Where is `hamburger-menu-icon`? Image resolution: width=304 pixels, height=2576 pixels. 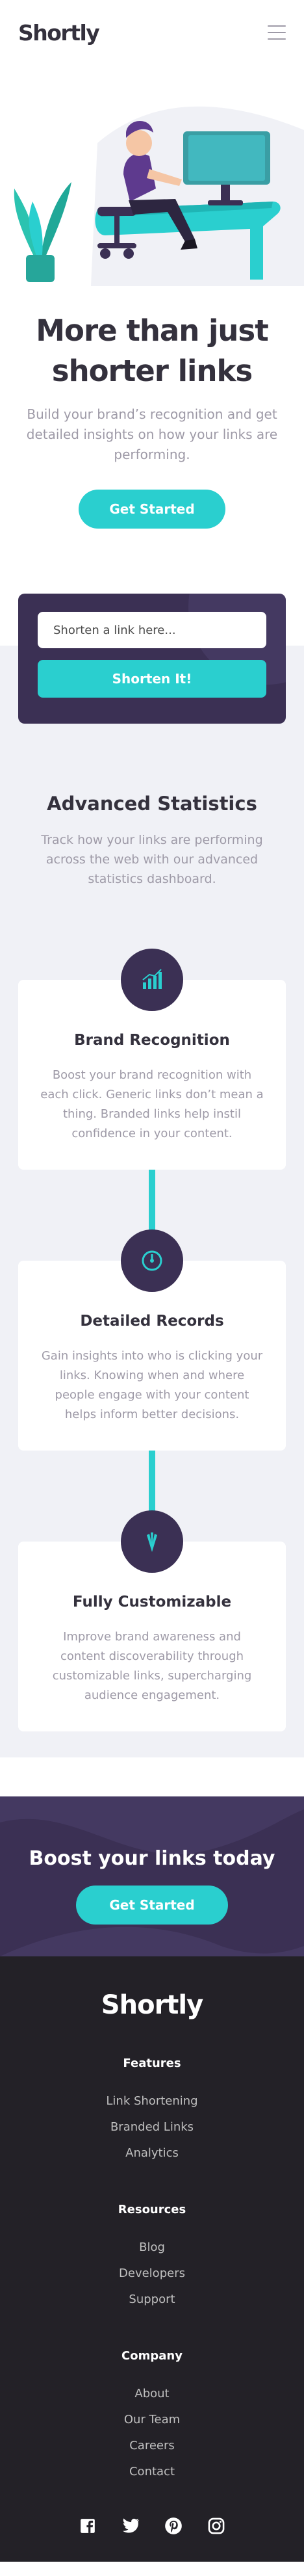
hamburger-menu-icon is located at coordinates (277, 32).